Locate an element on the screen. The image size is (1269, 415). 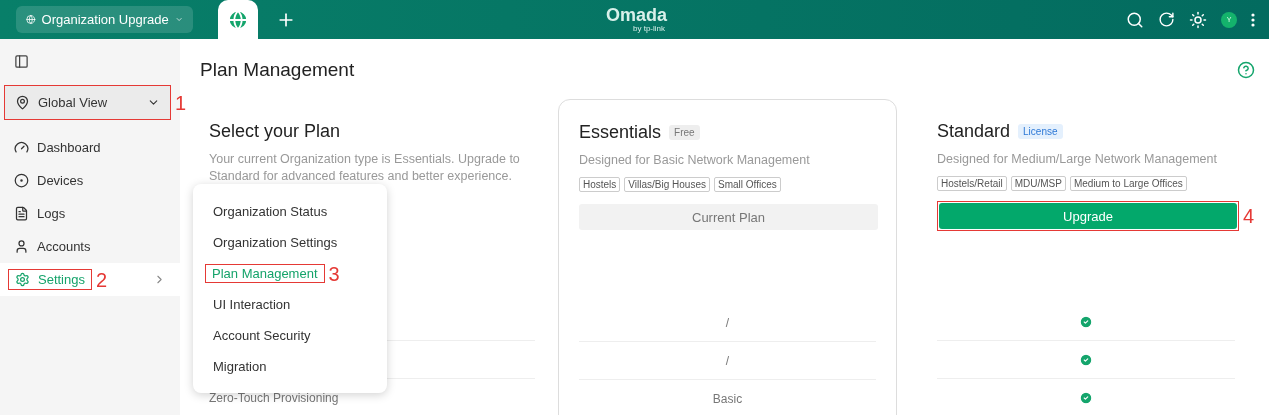
help-button is located at coordinates (1246, 70).